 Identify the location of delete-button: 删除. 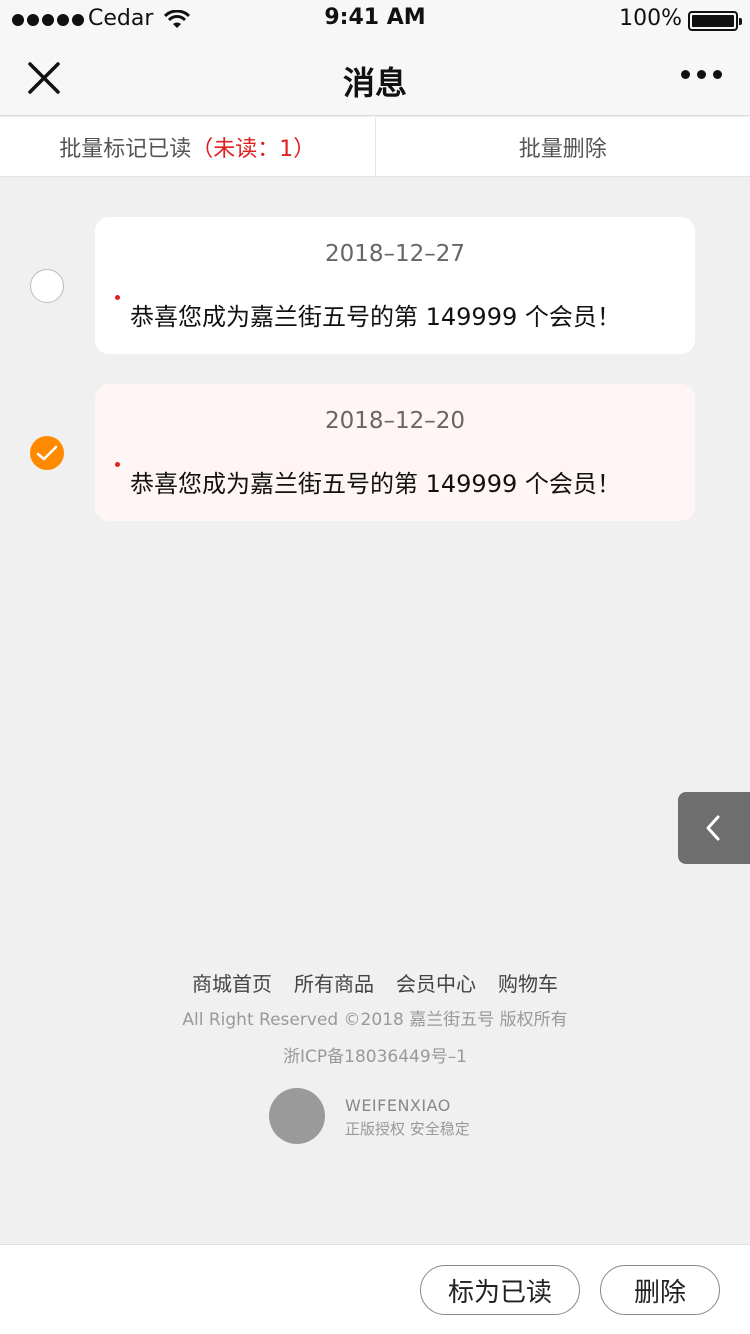
(660, 1290).